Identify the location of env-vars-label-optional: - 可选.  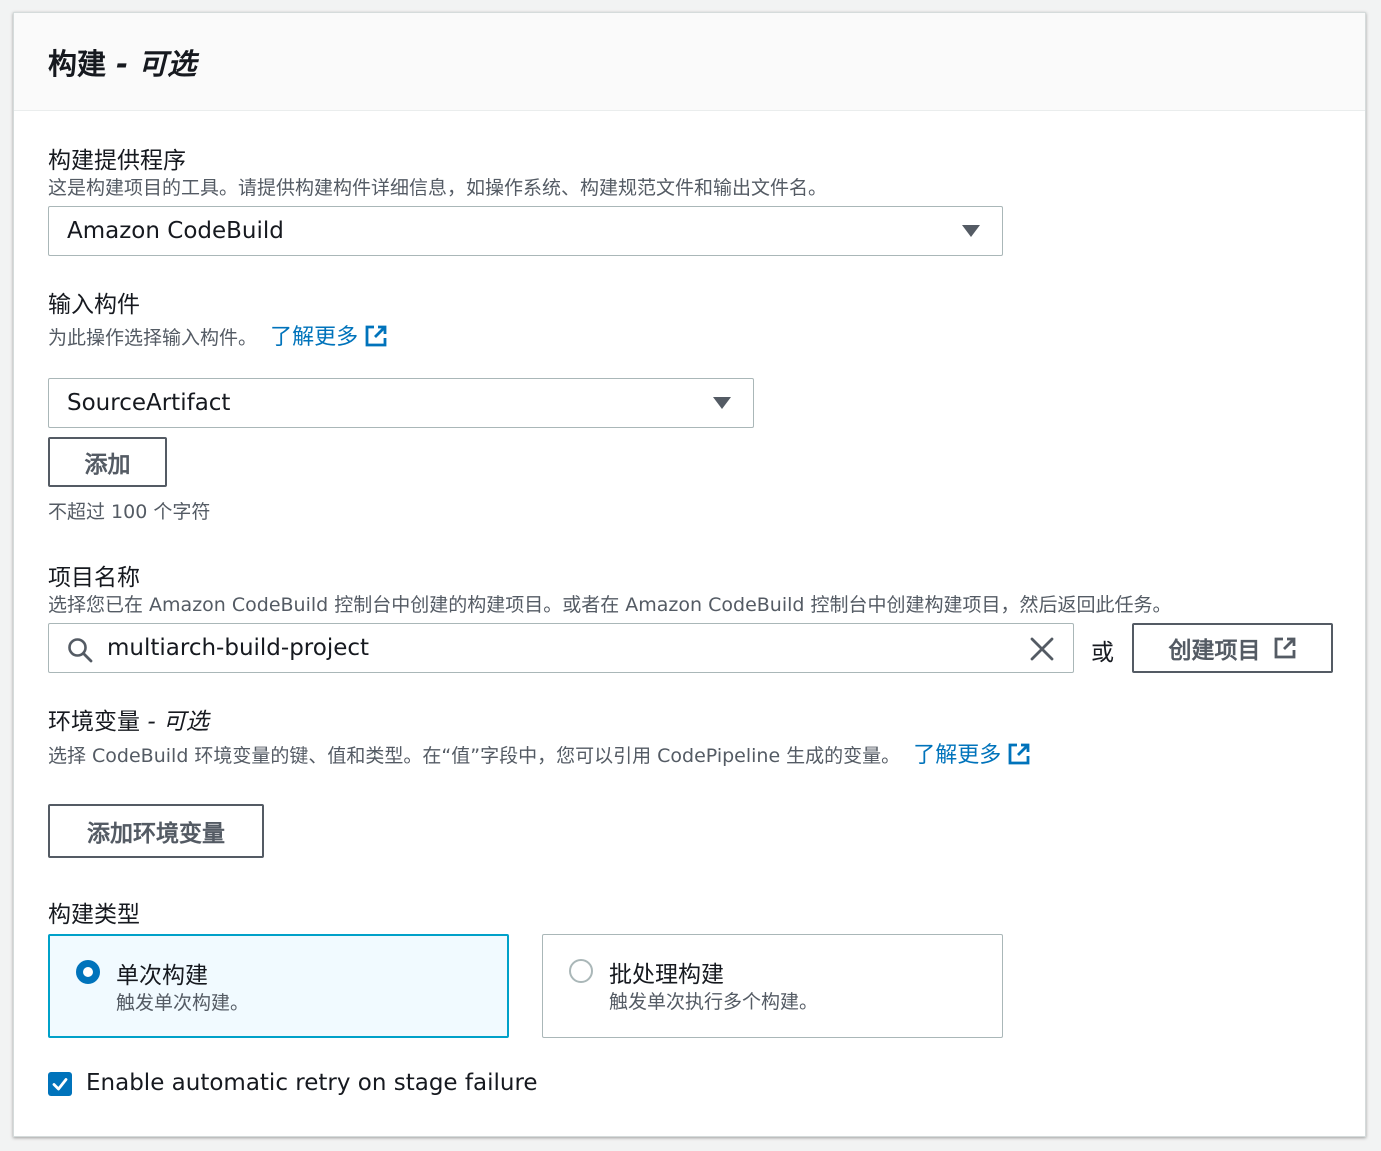
(178, 722).